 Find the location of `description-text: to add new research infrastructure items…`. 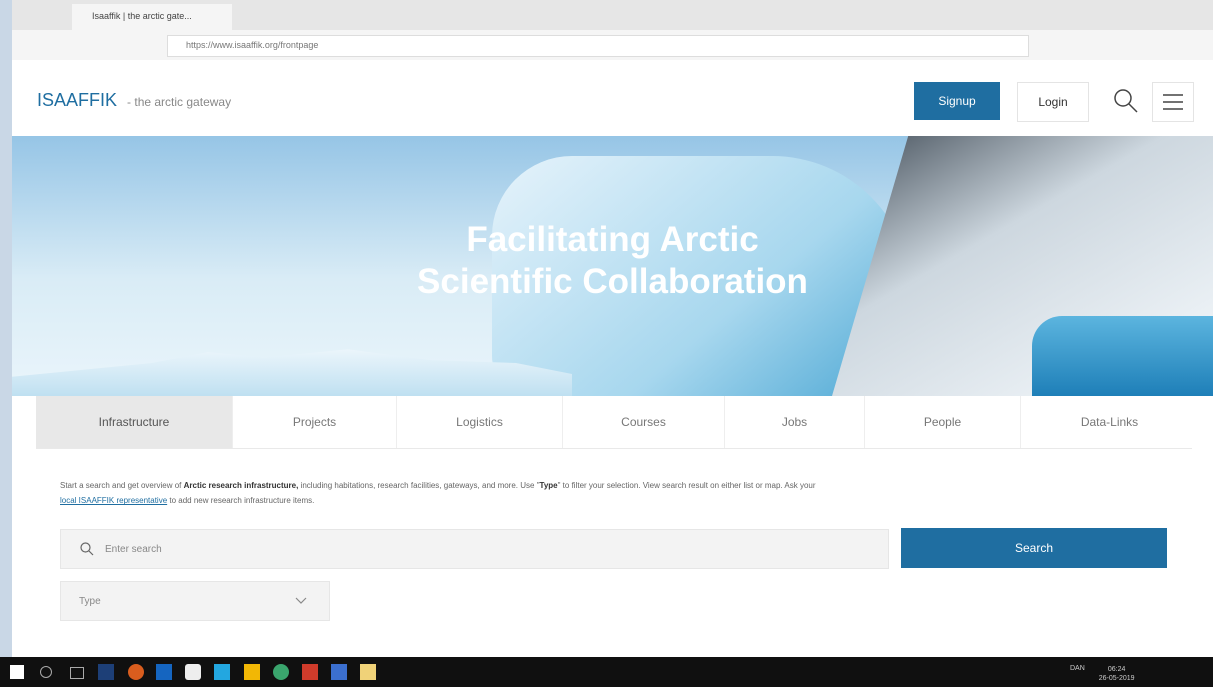

description-text: to add new research infrastructure items… is located at coordinates (241, 501).